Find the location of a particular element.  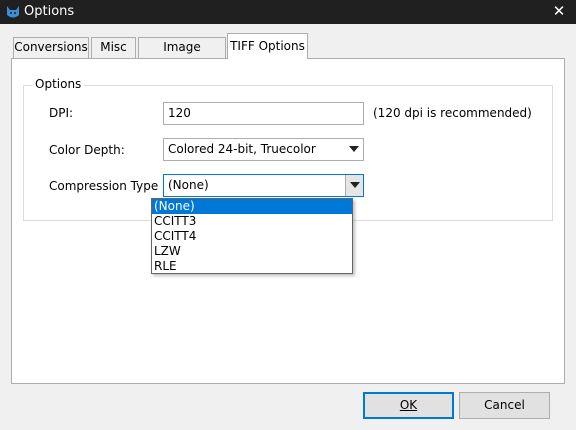

compression-type-dropdown-list: (None) CCITT3 CCITT4 LZW RLE is located at coordinates (252, 236).